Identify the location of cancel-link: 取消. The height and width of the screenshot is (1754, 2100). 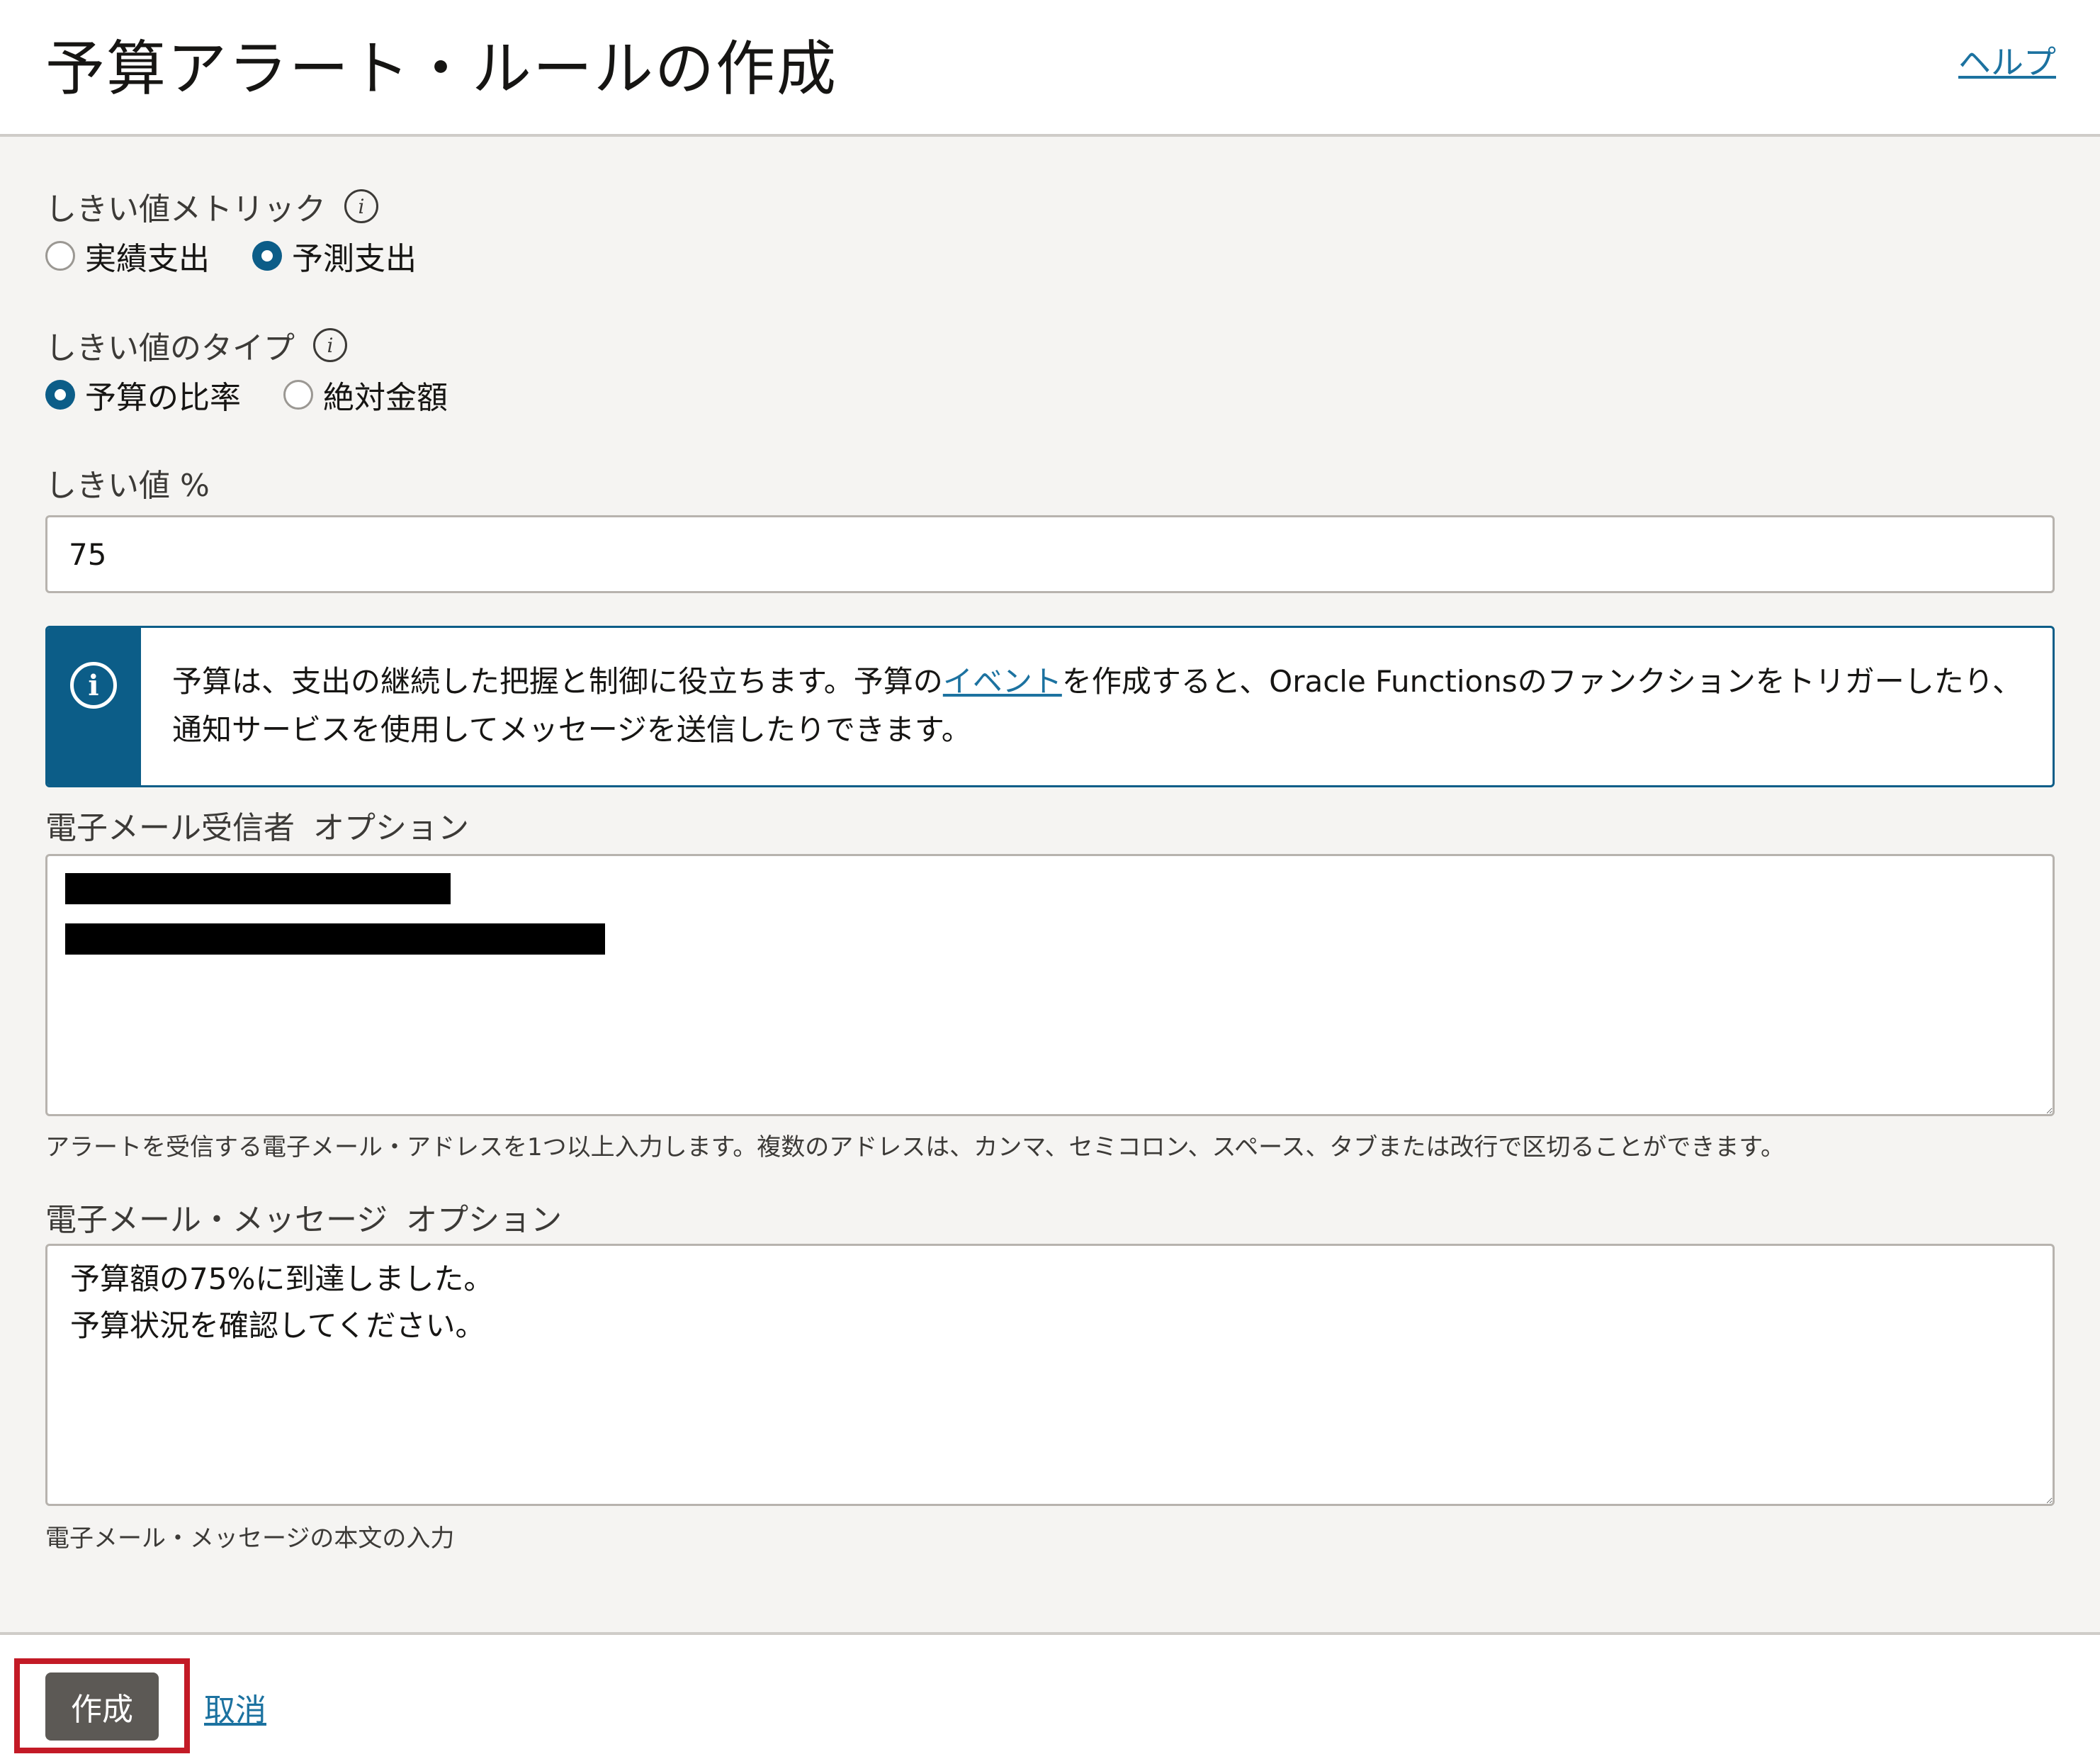
(235, 1707).